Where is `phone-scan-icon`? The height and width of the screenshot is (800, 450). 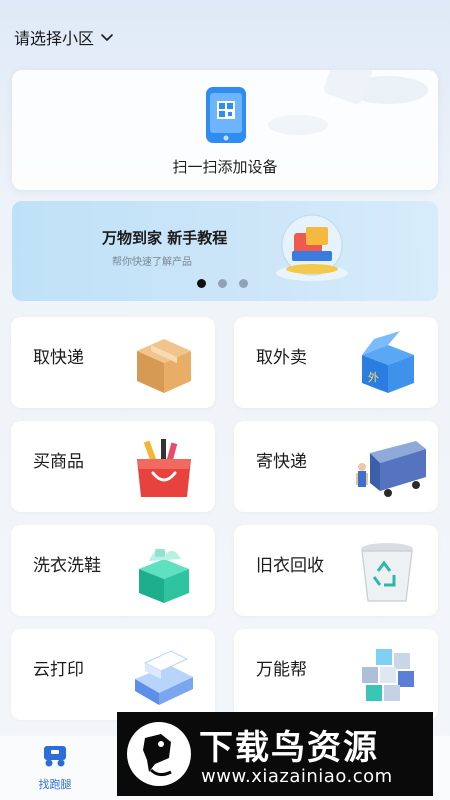 phone-scan-icon is located at coordinates (226, 115).